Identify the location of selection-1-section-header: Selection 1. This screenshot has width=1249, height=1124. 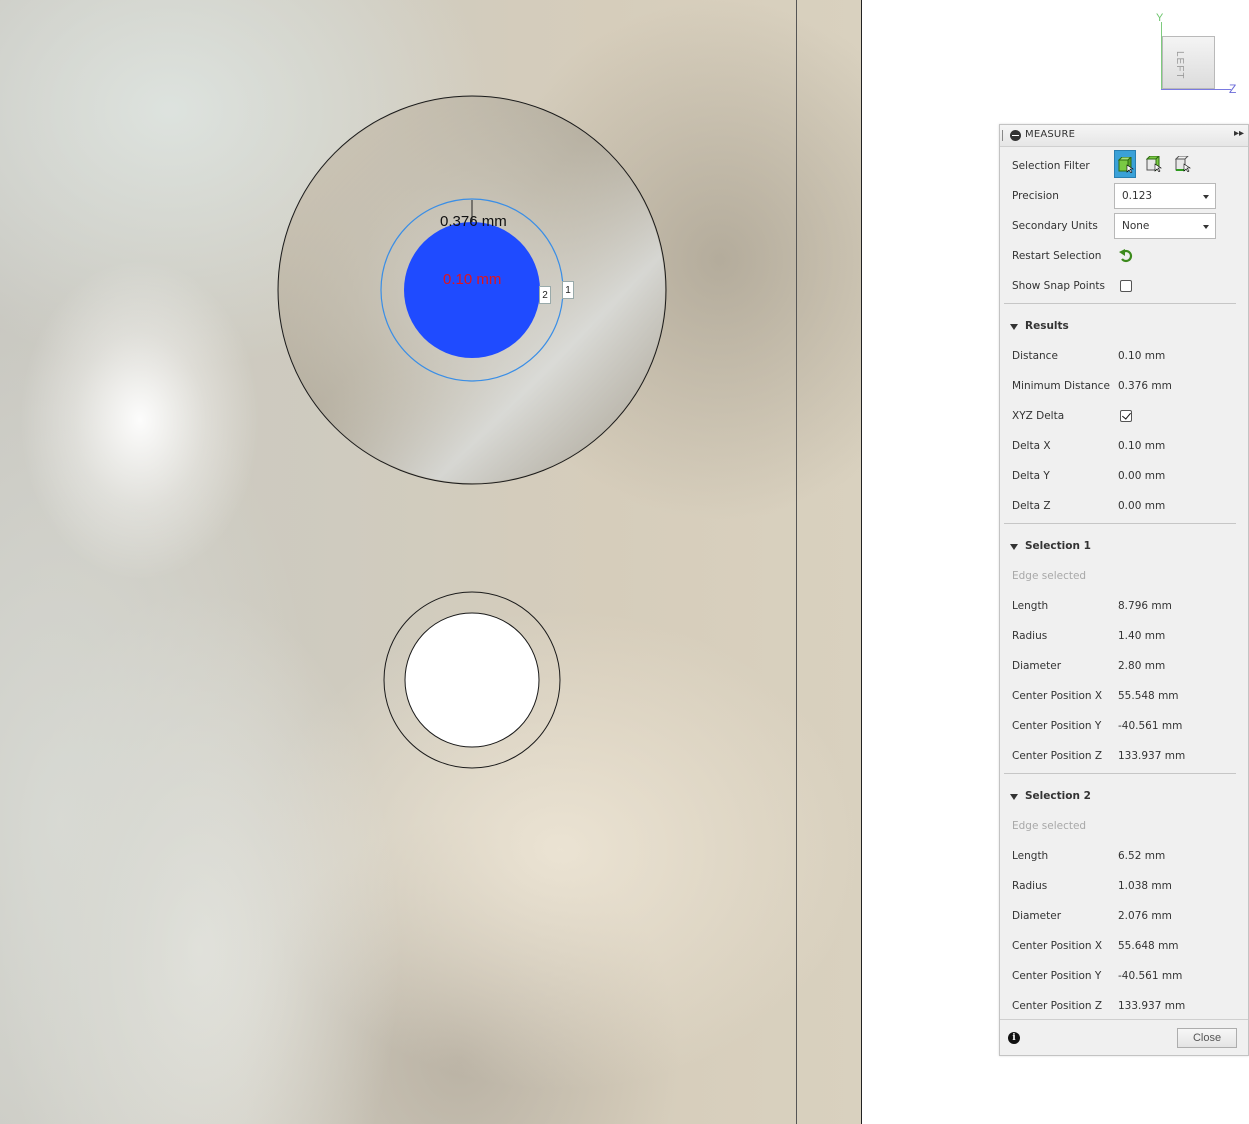
(1120, 547).